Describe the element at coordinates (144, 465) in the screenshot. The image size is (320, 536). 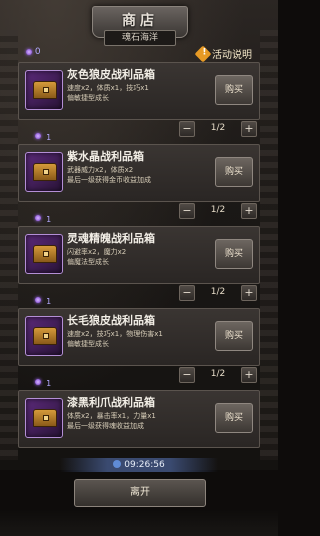
I see `timer-text: 09:26:56` at that location.